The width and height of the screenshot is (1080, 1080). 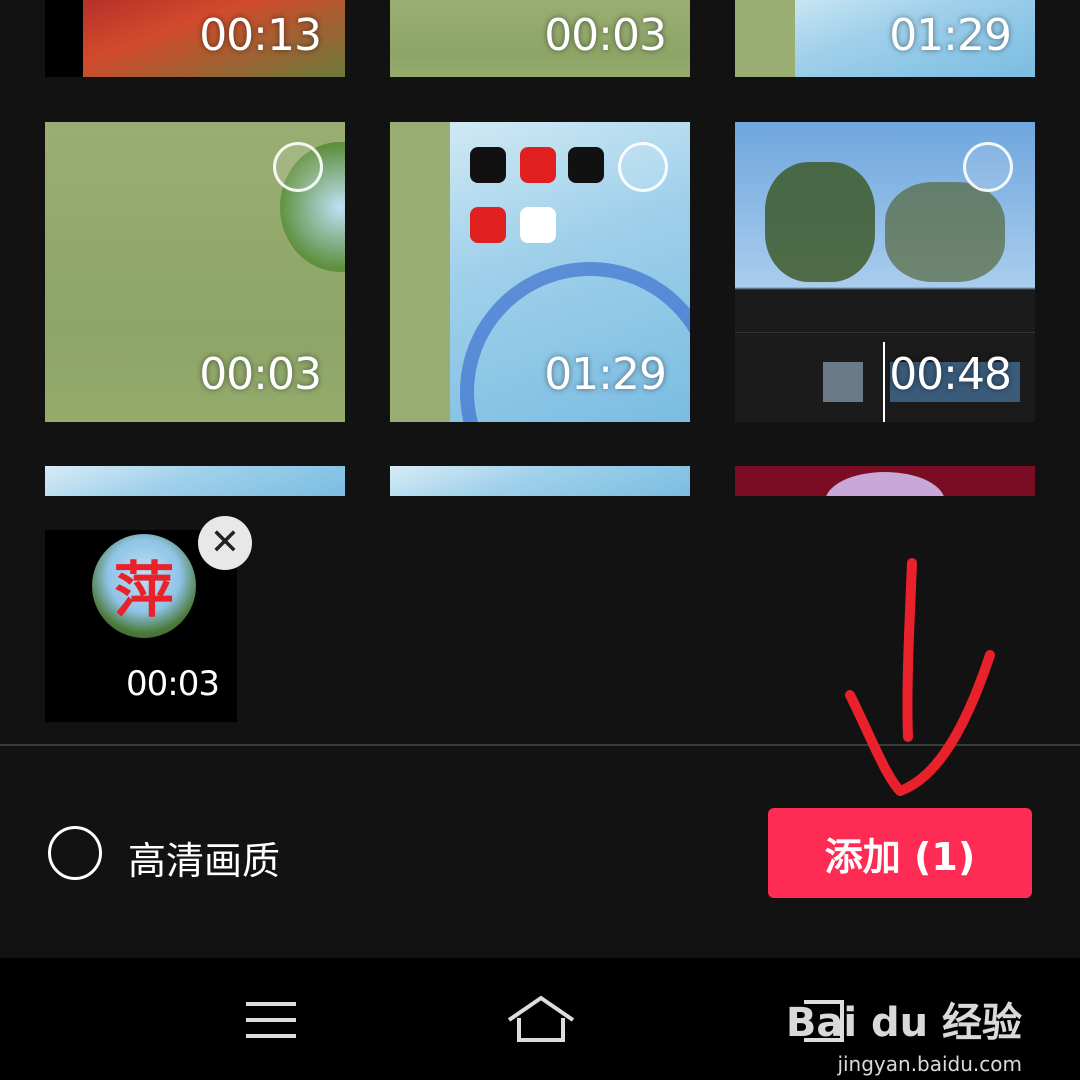 I want to click on watermark-url: jingyan.baidu.com, so click(x=929, y=1064).